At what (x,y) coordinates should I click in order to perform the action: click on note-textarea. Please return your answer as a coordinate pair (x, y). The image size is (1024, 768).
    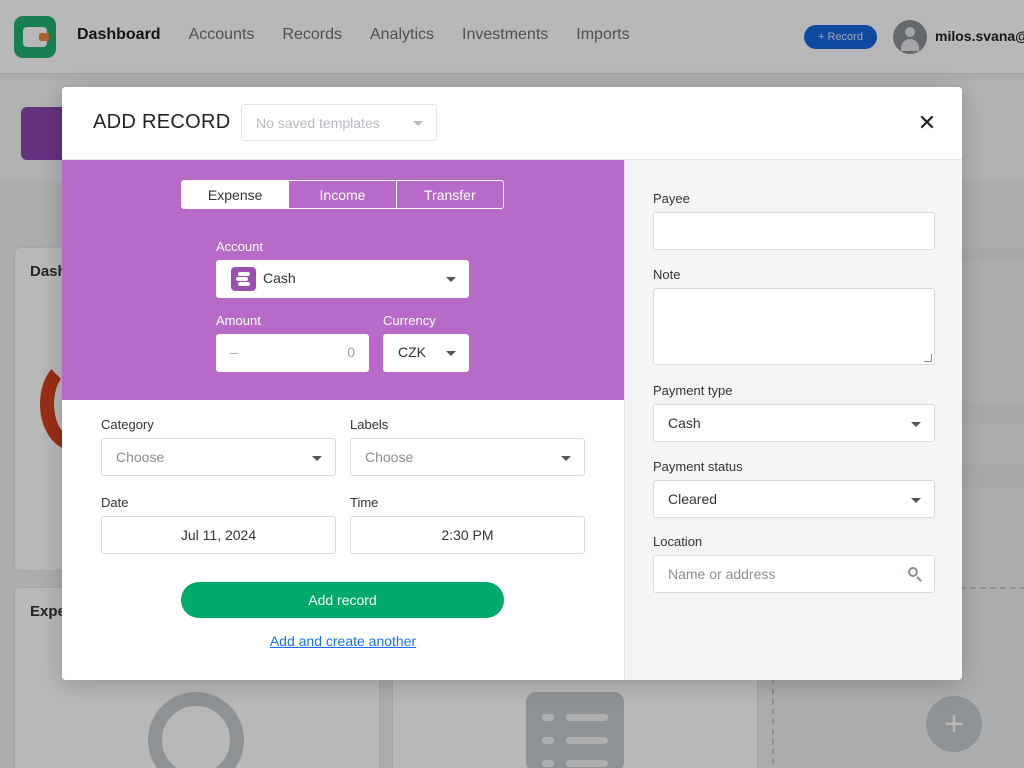
    Looking at the image, I should click on (794, 326).